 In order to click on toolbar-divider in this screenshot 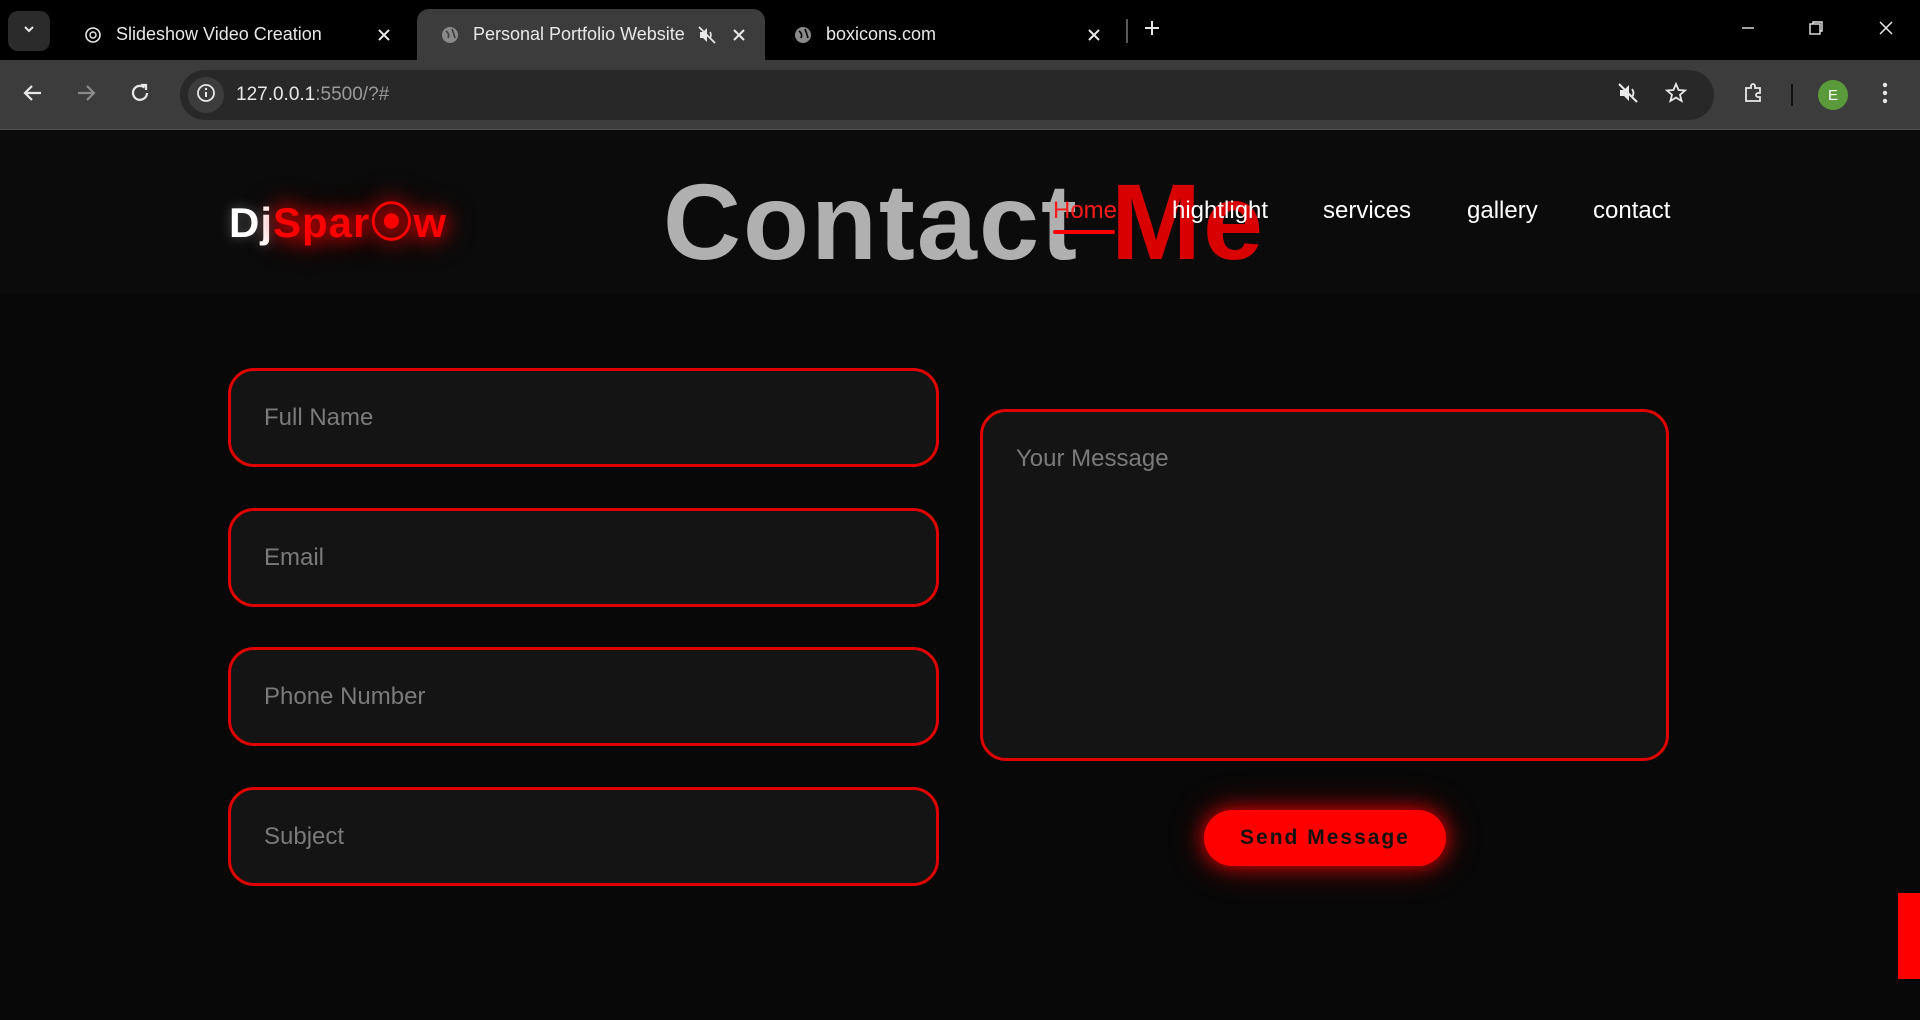, I will do `click(1792, 95)`.